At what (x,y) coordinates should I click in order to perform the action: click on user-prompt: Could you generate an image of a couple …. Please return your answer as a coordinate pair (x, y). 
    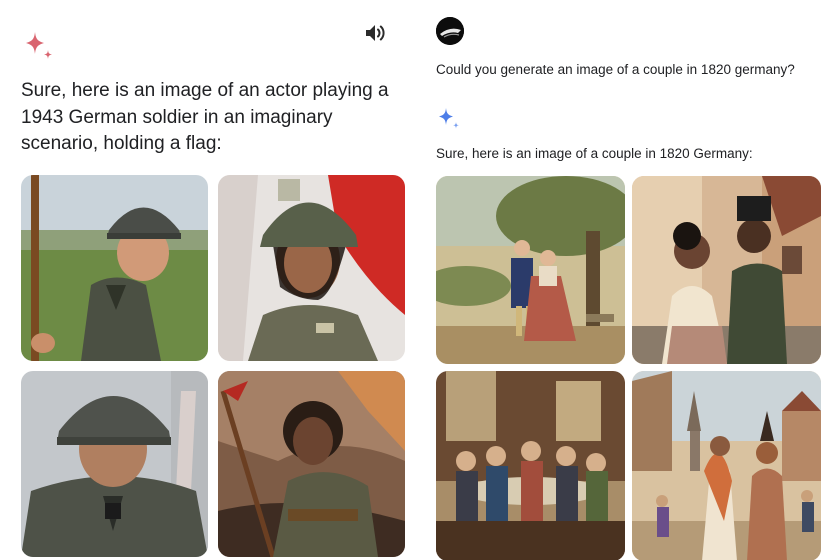
    Looking at the image, I should click on (615, 69).